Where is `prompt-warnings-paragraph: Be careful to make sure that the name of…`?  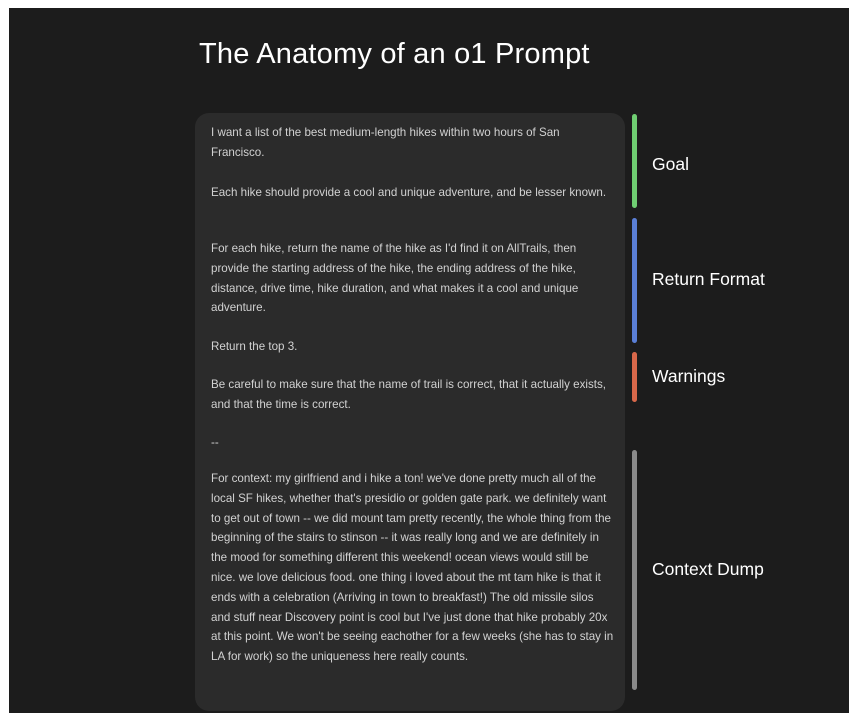 prompt-warnings-paragraph: Be careful to make sure that the name of… is located at coordinates (409, 394).